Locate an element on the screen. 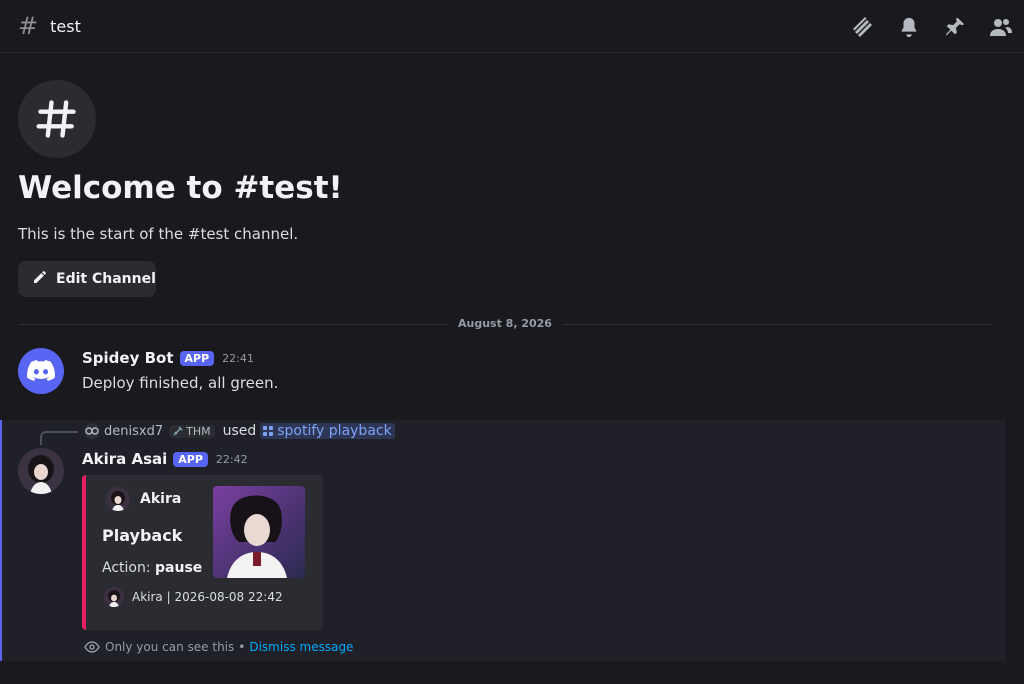 The height and width of the screenshot is (684, 1024). channel-header: # test is located at coordinates (512, 26).